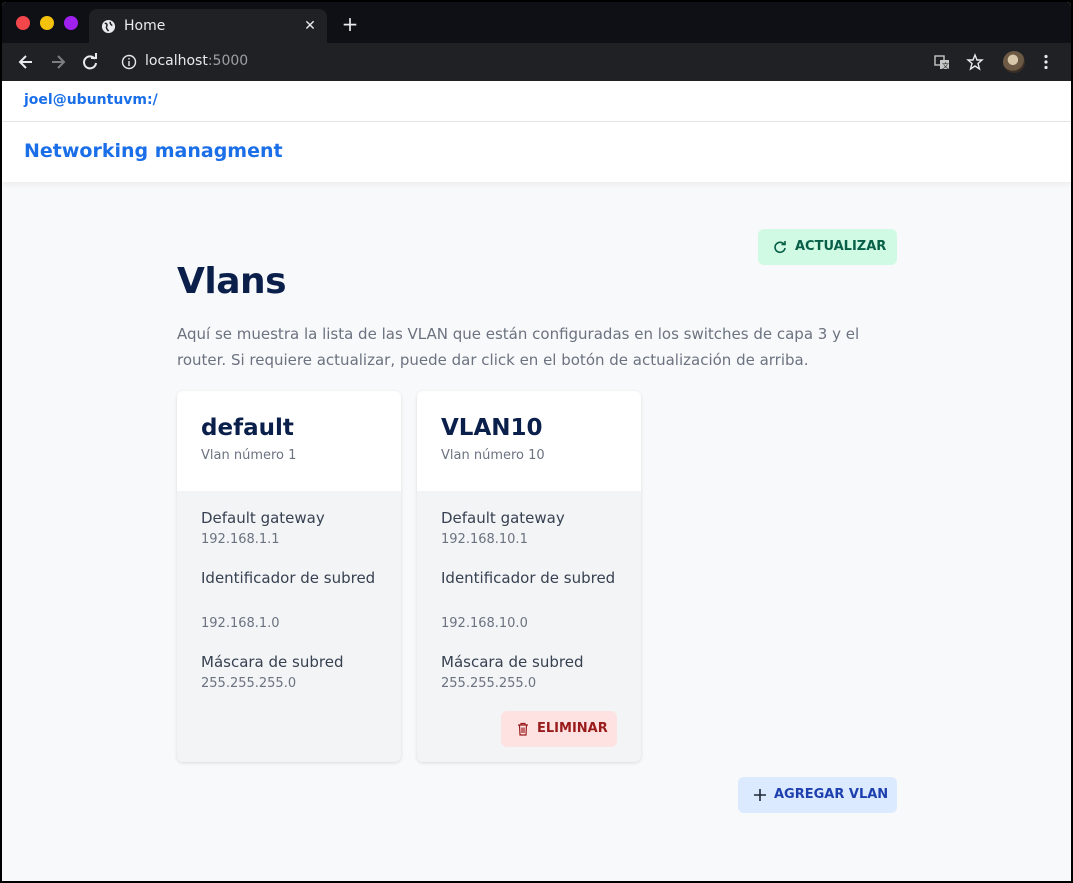 This screenshot has width=1073, height=883. What do you see at coordinates (90, 62) in the screenshot?
I see `reload-icon` at bounding box center [90, 62].